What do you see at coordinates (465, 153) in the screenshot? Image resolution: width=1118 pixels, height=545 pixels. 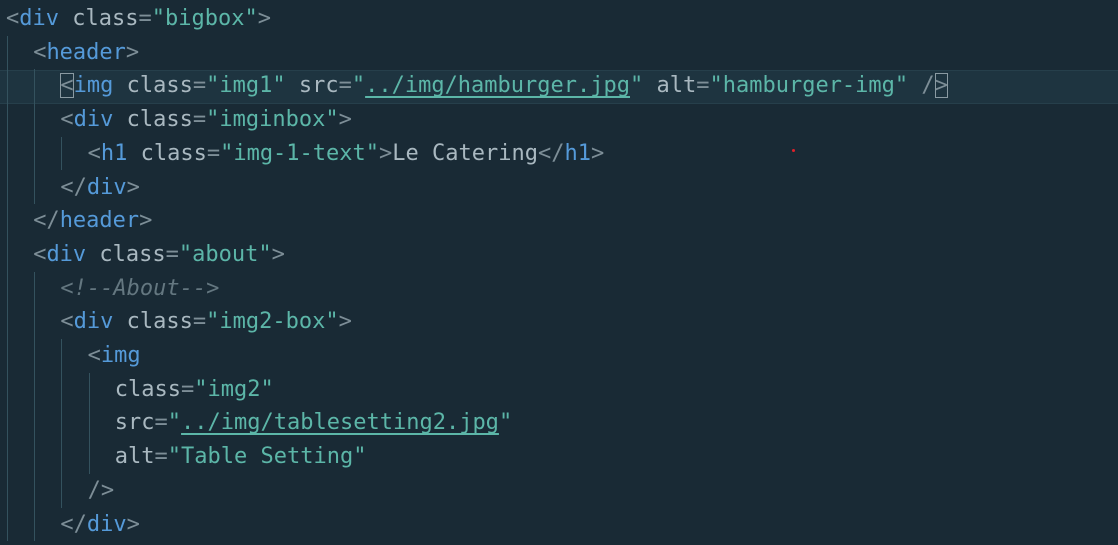 I see `token-txt: Le Catering` at bounding box center [465, 153].